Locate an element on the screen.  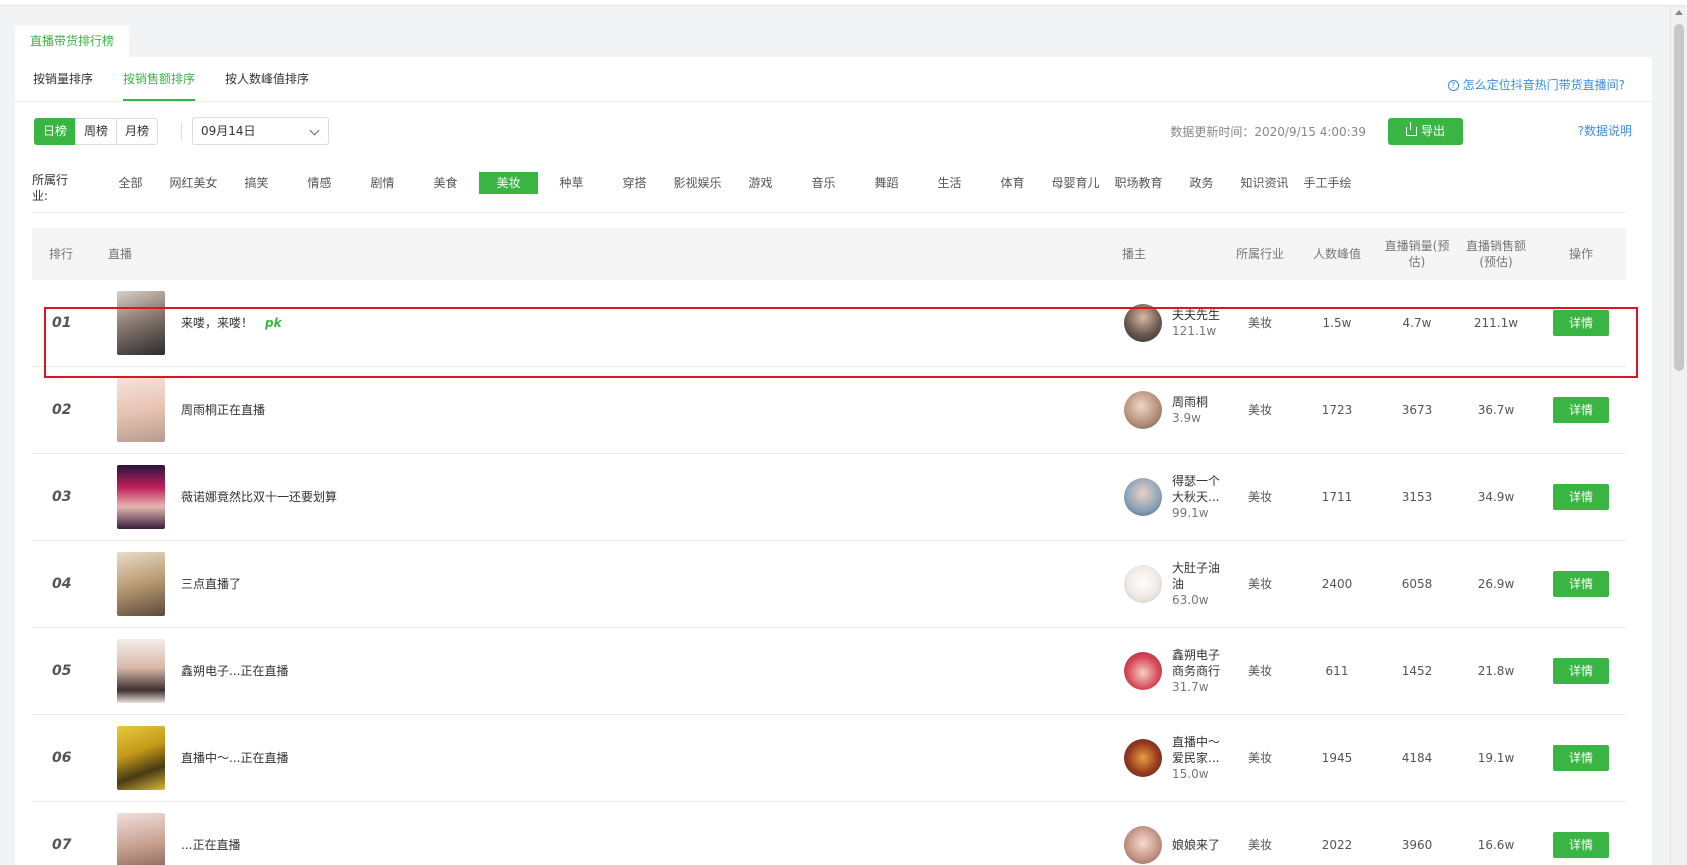
anchor-name: 周雨桐 is located at coordinates (1200, 402).